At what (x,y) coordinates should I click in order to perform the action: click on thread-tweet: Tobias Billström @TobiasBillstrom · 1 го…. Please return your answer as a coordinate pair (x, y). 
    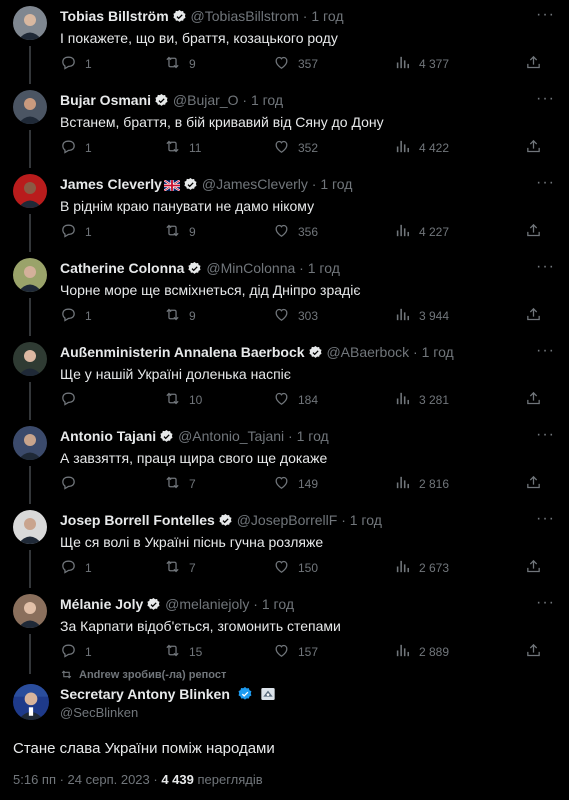
    Looking at the image, I should click on (284, 42).